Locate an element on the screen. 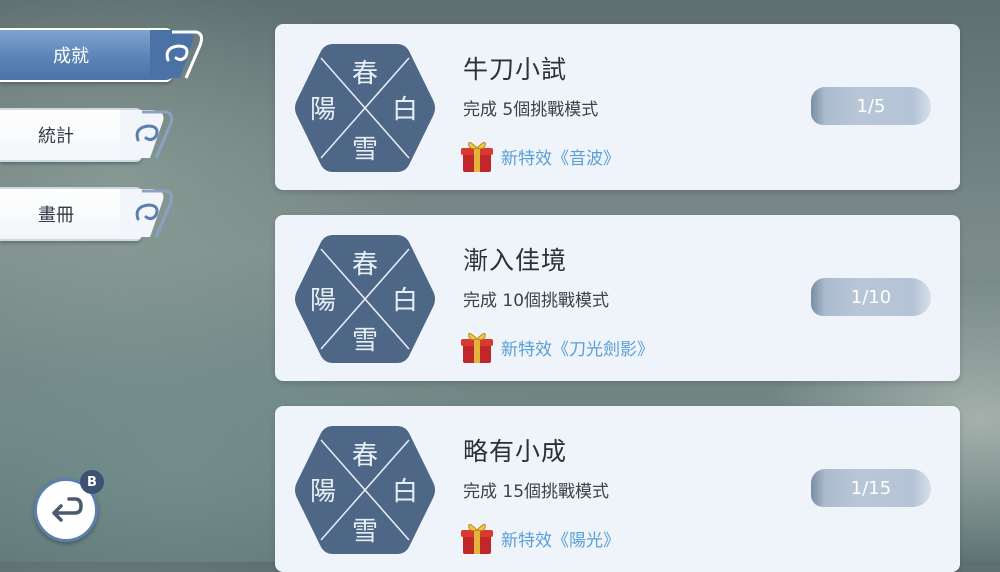 This screenshot has width=1000, height=572. tab-achievements-label: 成就 is located at coordinates (71, 56).